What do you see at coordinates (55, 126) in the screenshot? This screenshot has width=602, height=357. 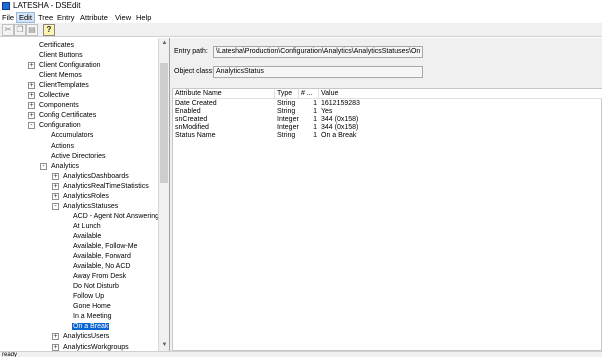 I see `tree-item: - Configuration` at bounding box center [55, 126].